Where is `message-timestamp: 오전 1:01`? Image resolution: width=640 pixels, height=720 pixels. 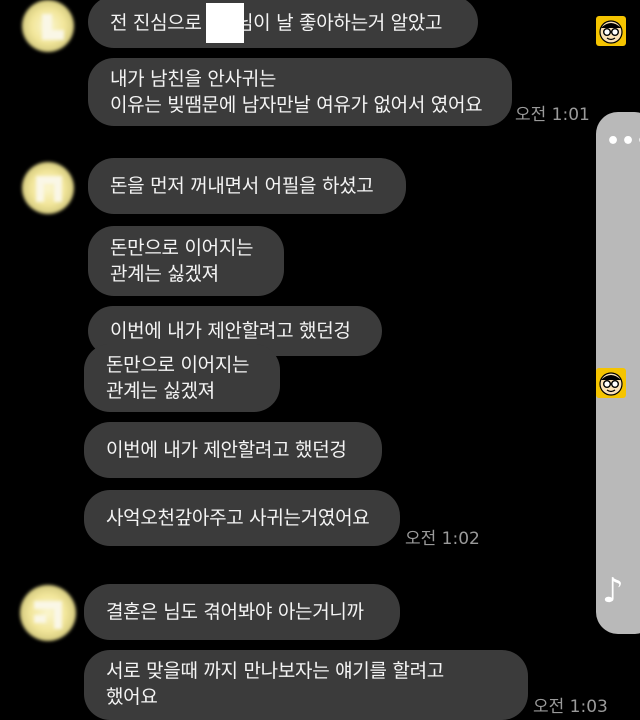 message-timestamp: 오전 1:01 is located at coordinates (552, 115).